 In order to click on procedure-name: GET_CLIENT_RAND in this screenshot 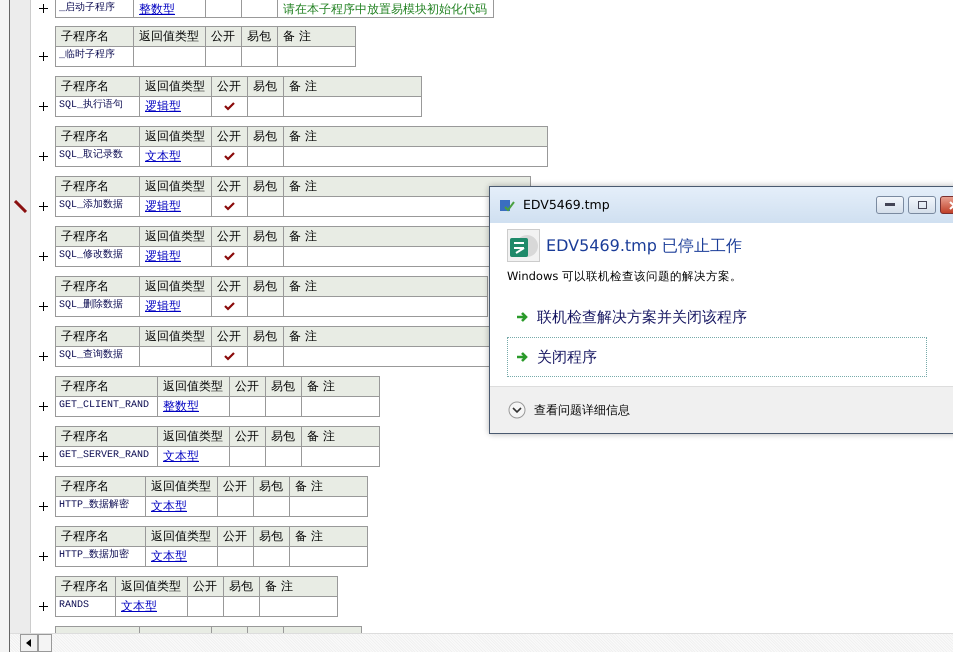, I will do `click(107, 406)`.